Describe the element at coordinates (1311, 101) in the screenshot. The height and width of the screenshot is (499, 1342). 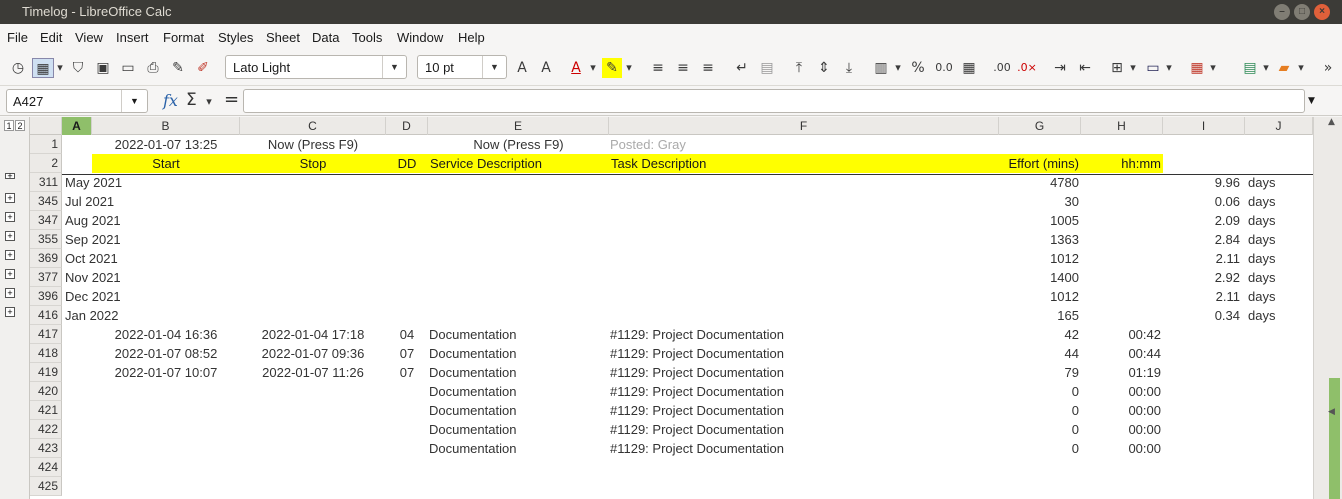
I see `expand-formula-icon: ▼` at that location.